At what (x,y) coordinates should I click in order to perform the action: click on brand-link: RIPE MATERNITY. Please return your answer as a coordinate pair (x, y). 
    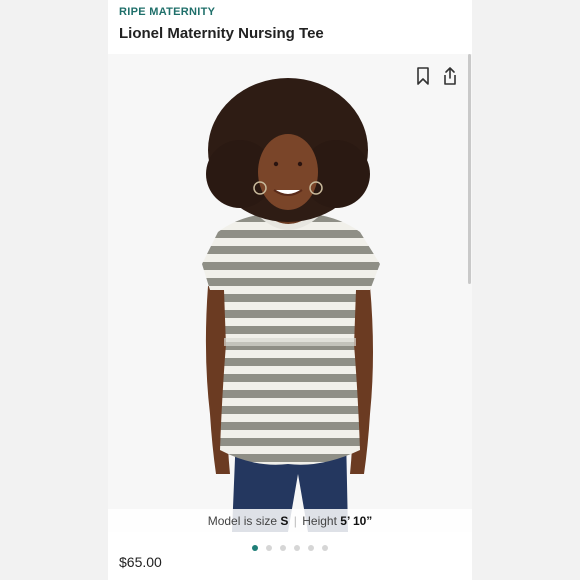
    Looking at the image, I should click on (167, 12).